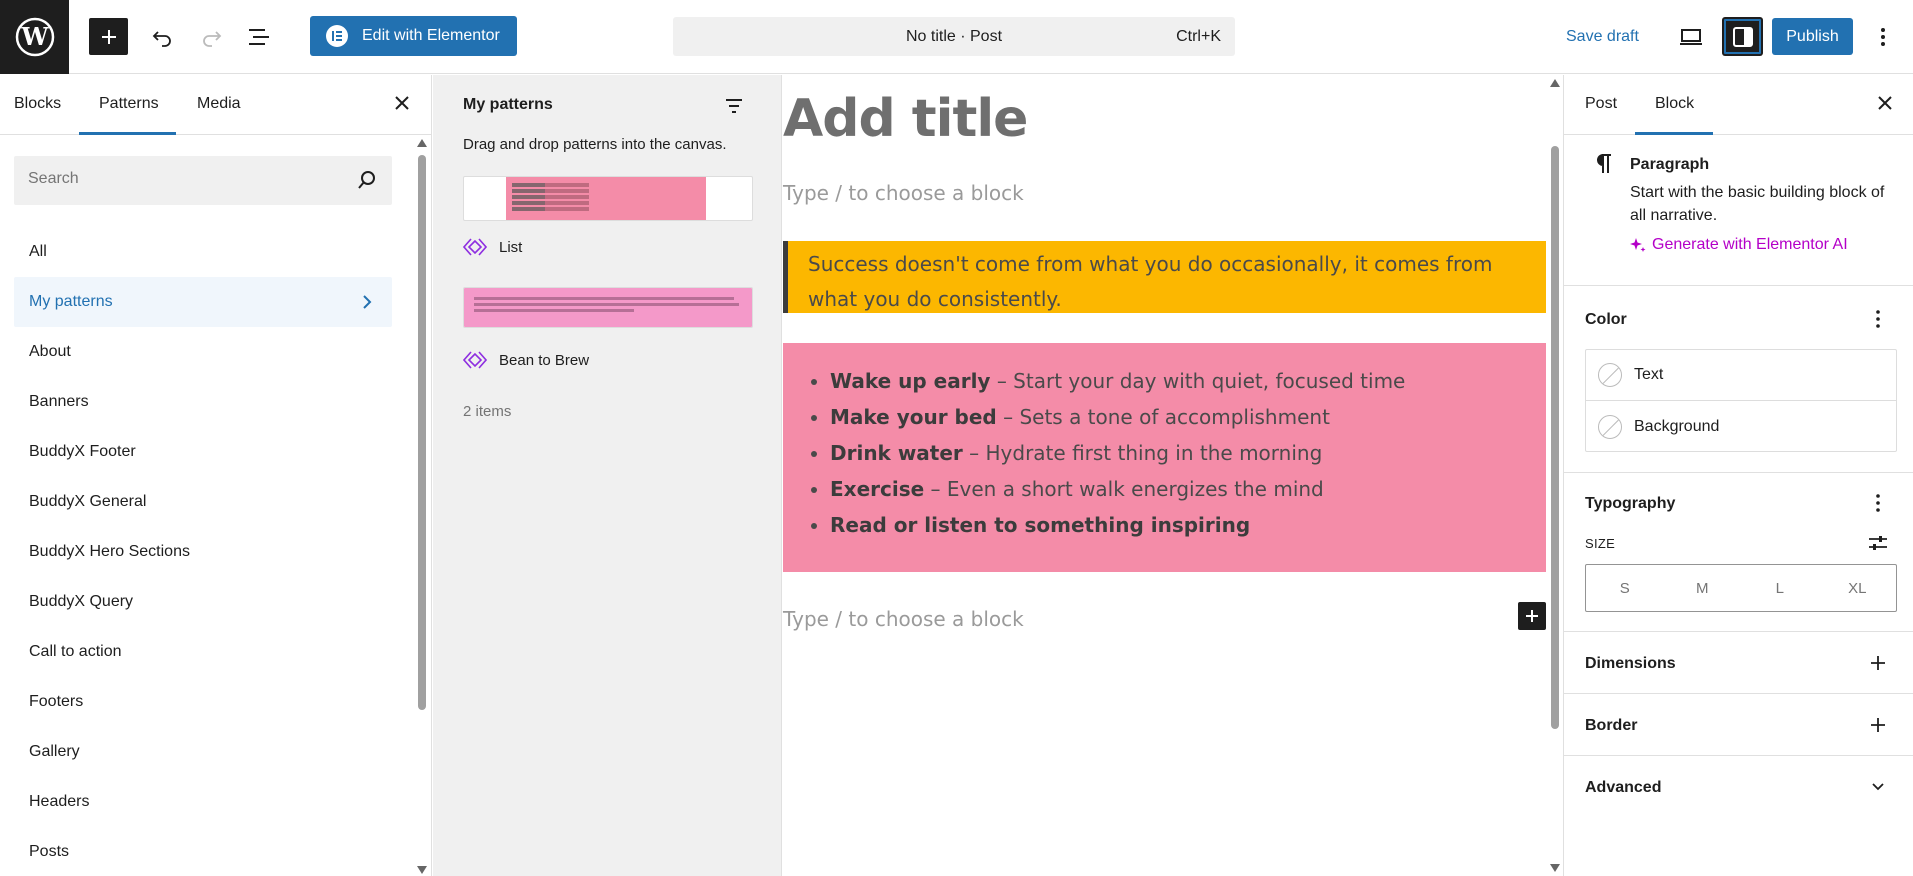  What do you see at coordinates (475, 360) in the screenshot?
I see `synced-pattern-icon` at bounding box center [475, 360].